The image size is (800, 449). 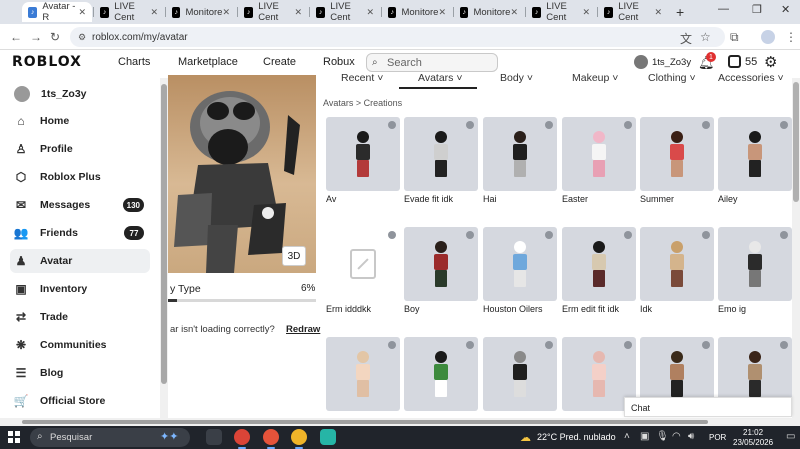 What do you see at coordinates (328, 437) in the screenshot?
I see `app-icon` at bounding box center [328, 437].